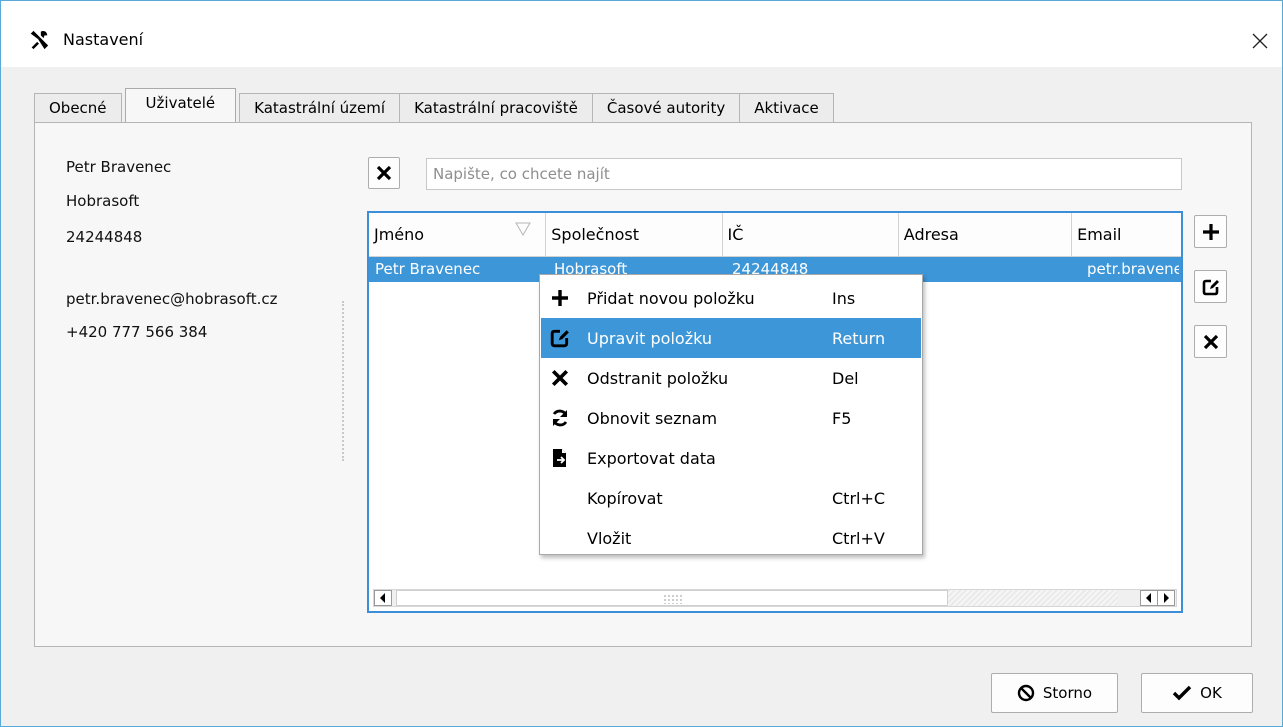  I want to click on add-item-button, so click(1210, 231).